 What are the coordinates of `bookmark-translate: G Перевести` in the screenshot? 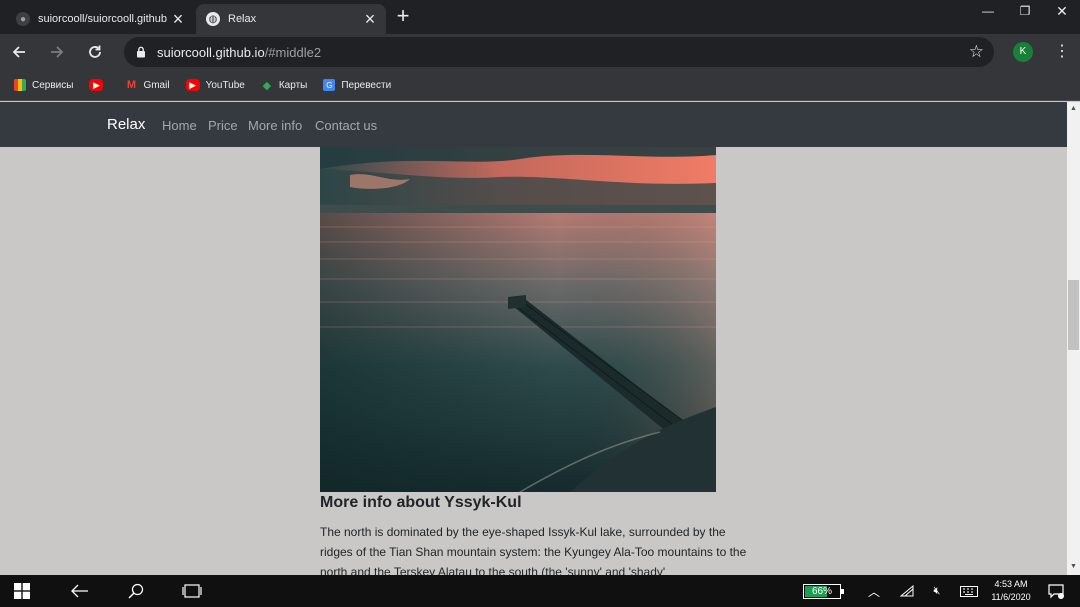 It's located at (357, 85).